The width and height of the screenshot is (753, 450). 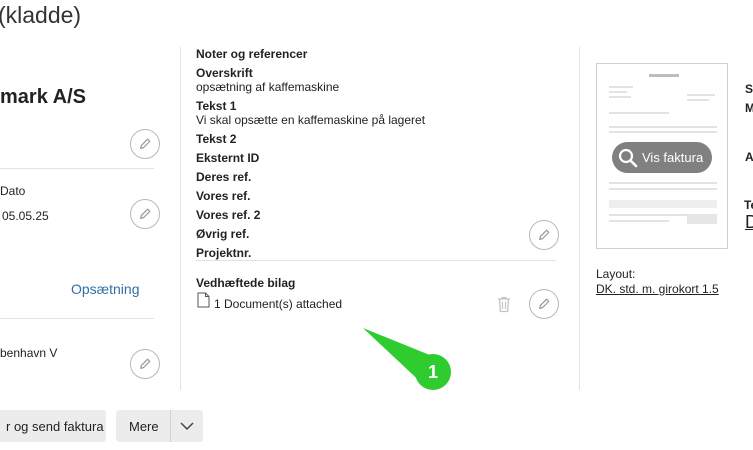 I want to click on view-invoice-button: Vis faktura, so click(x=662, y=157).